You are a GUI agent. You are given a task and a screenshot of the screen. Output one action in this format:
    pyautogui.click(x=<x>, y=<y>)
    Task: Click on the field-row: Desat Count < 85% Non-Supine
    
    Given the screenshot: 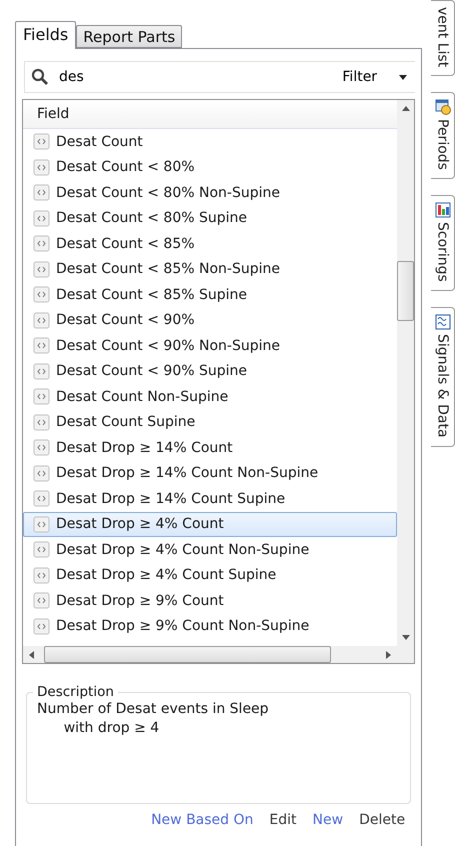 What is the action you would take?
    pyautogui.click(x=210, y=269)
    